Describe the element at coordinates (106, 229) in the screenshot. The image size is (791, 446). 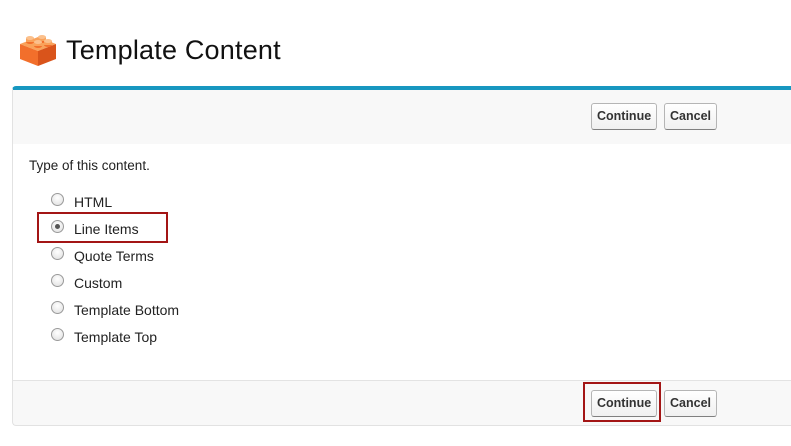
I see `radio-label: Line Items` at that location.